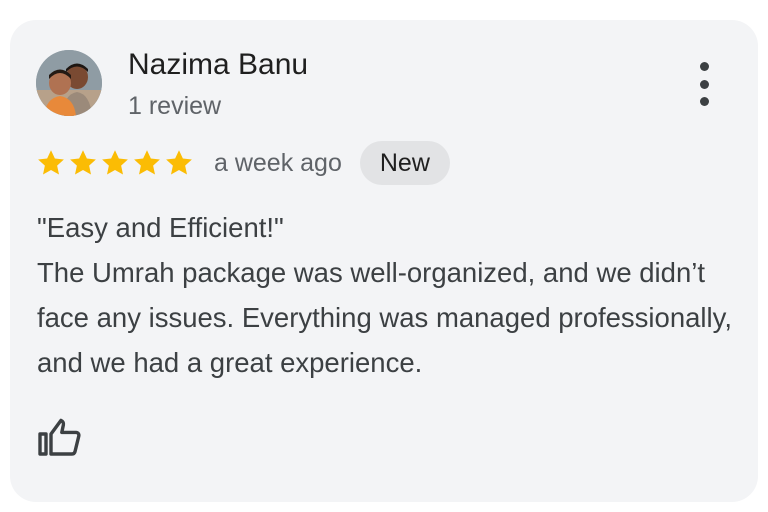 The height and width of the screenshot is (512, 768). I want to click on like-button, so click(60, 438).